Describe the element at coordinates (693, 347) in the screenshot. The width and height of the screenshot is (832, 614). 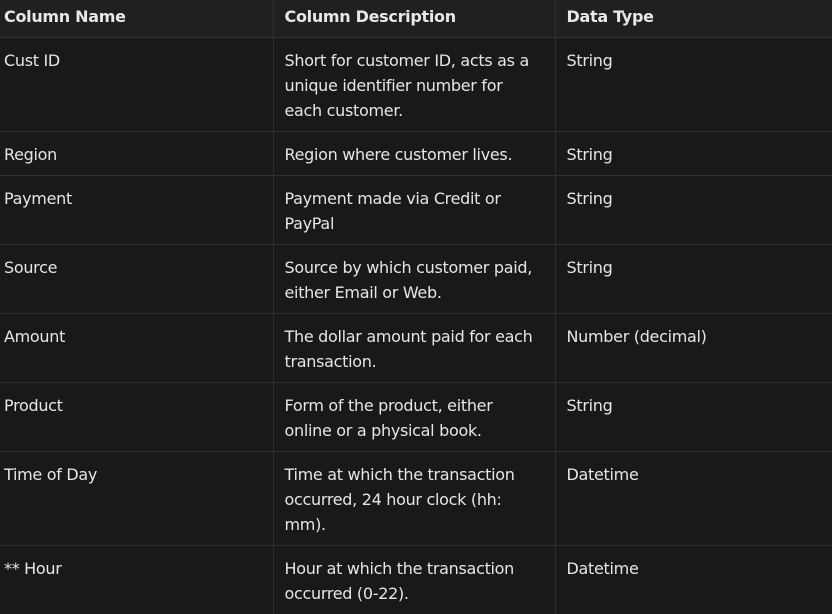
I see `cell-data-type: Number (decimal)` at that location.